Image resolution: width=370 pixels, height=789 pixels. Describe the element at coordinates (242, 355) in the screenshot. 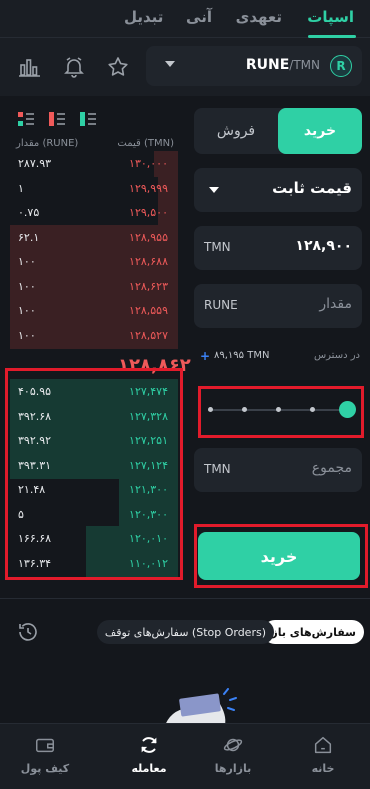

I see `available-value: ۸۹,۱۹۵ TMN` at that location.